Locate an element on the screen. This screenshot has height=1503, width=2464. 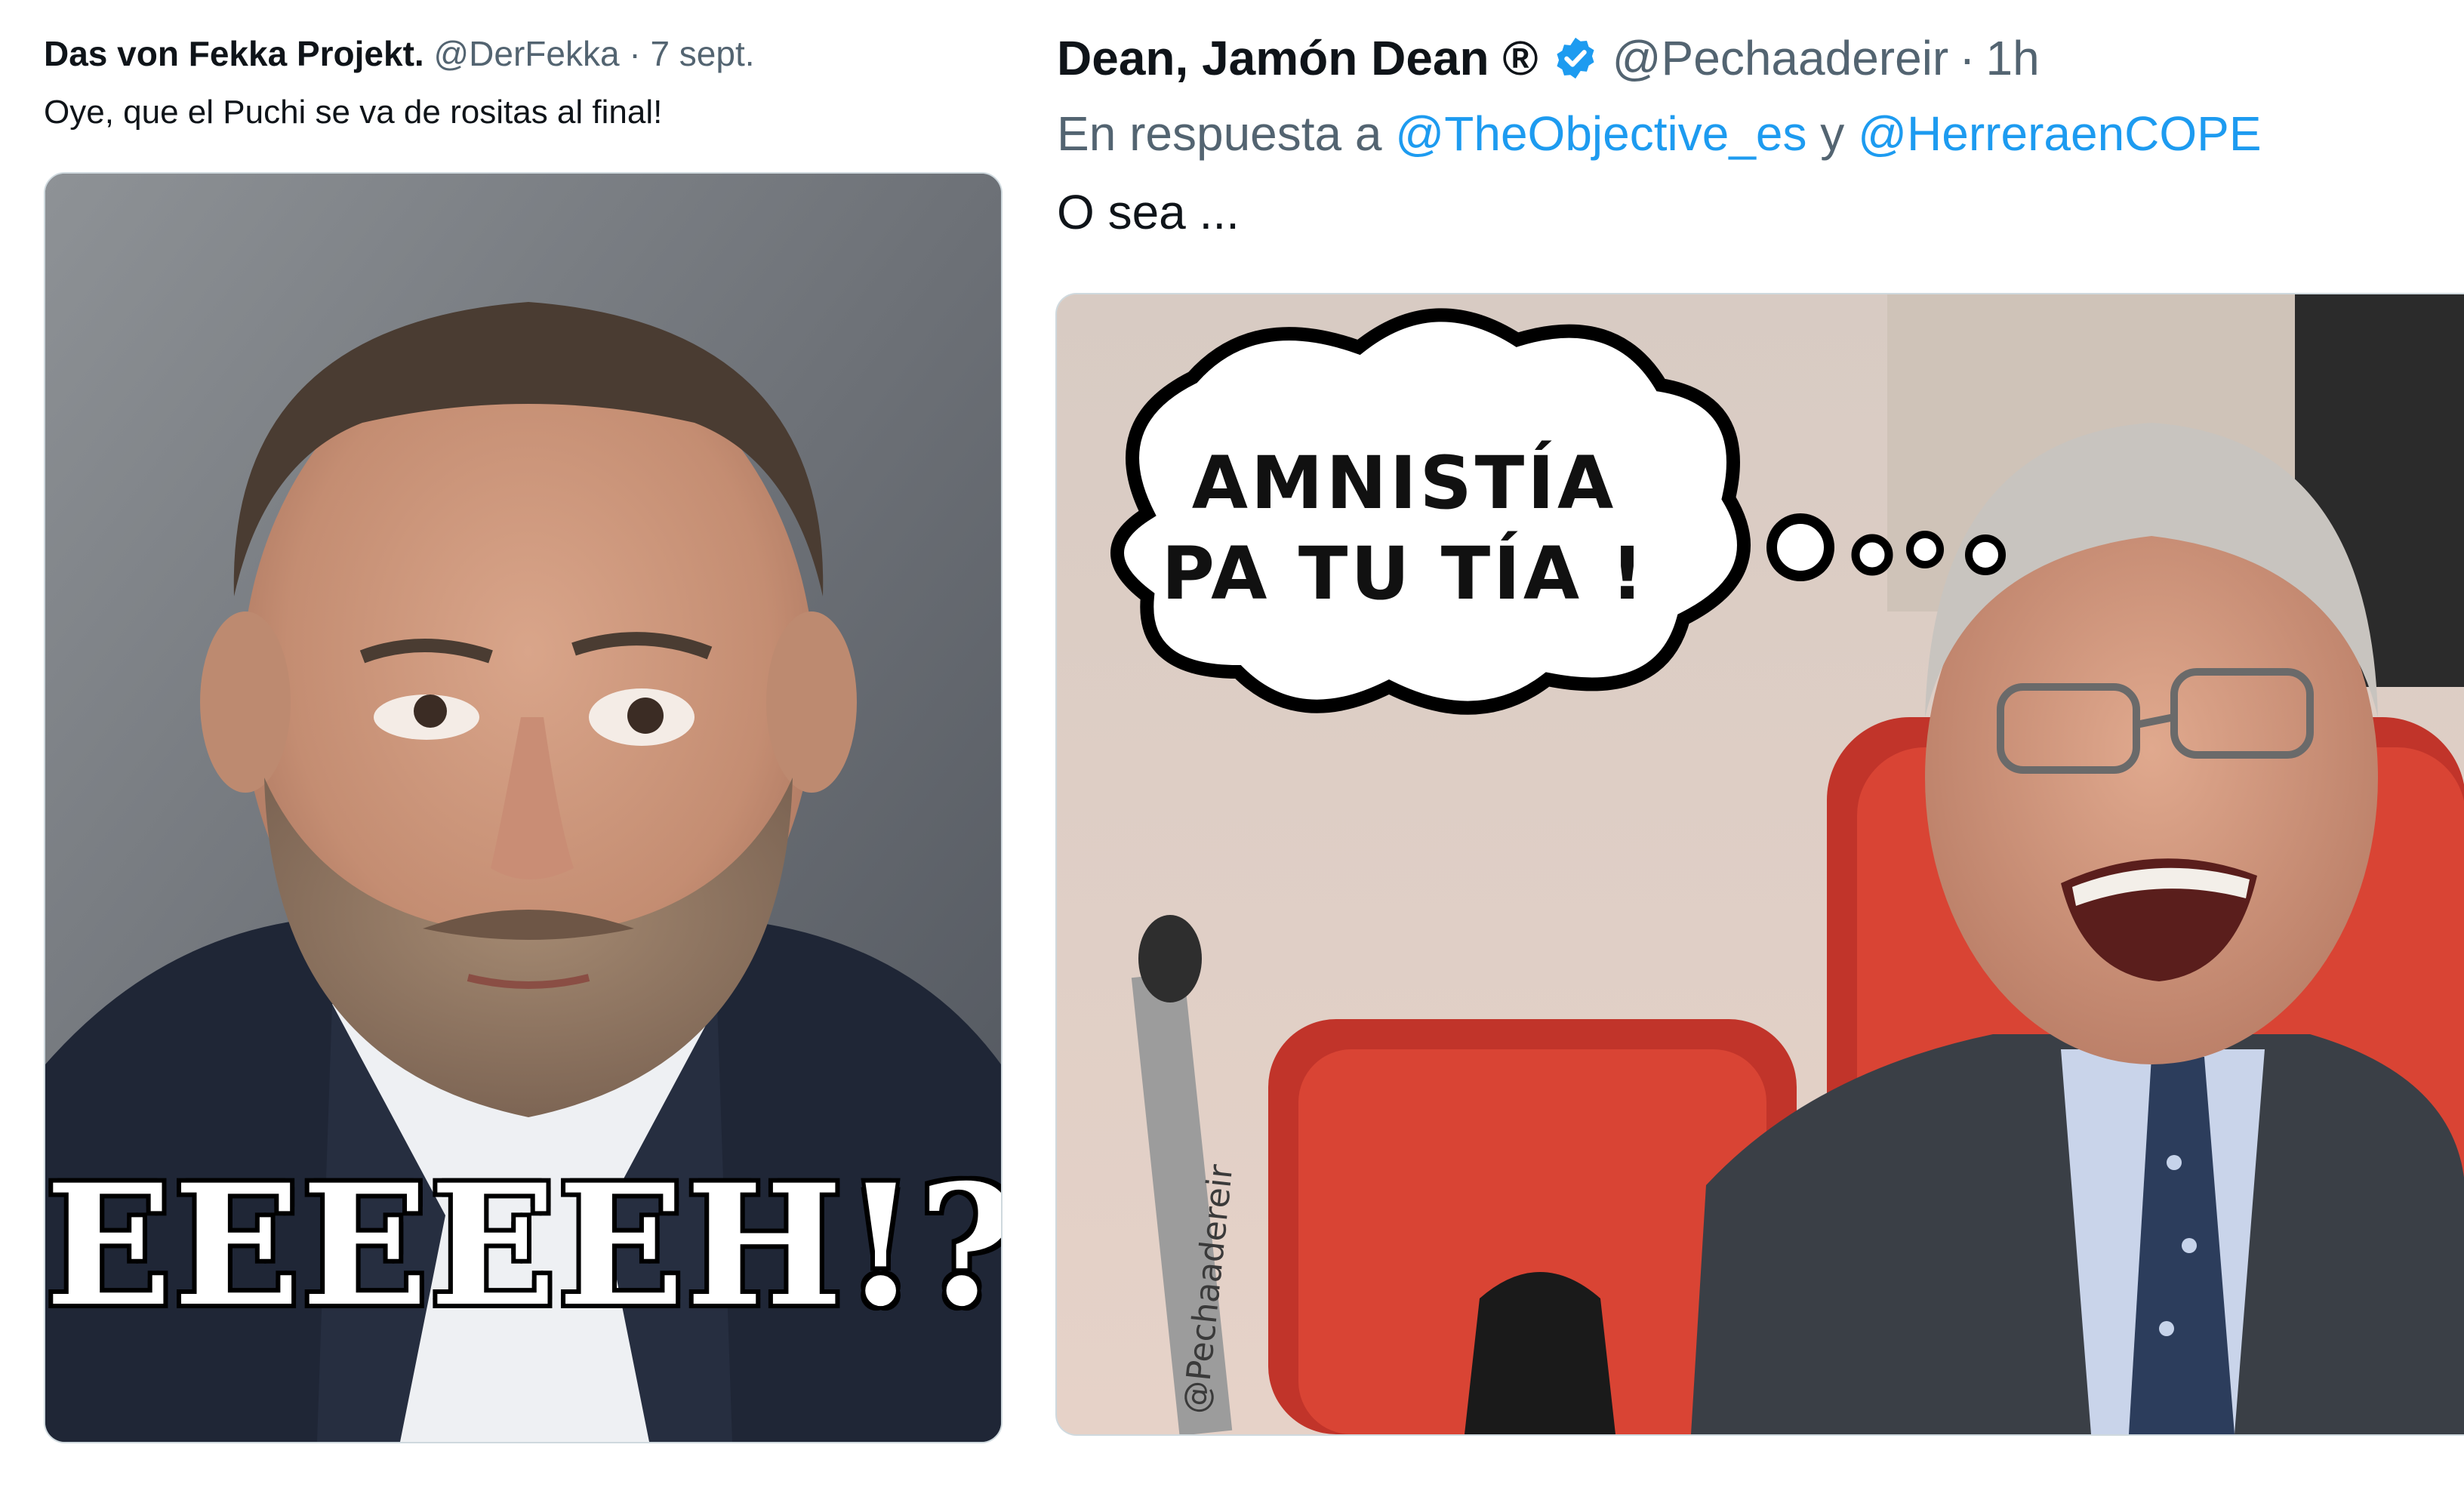
tweet-timestamp: 1h is located at coordinates (2013, 58).